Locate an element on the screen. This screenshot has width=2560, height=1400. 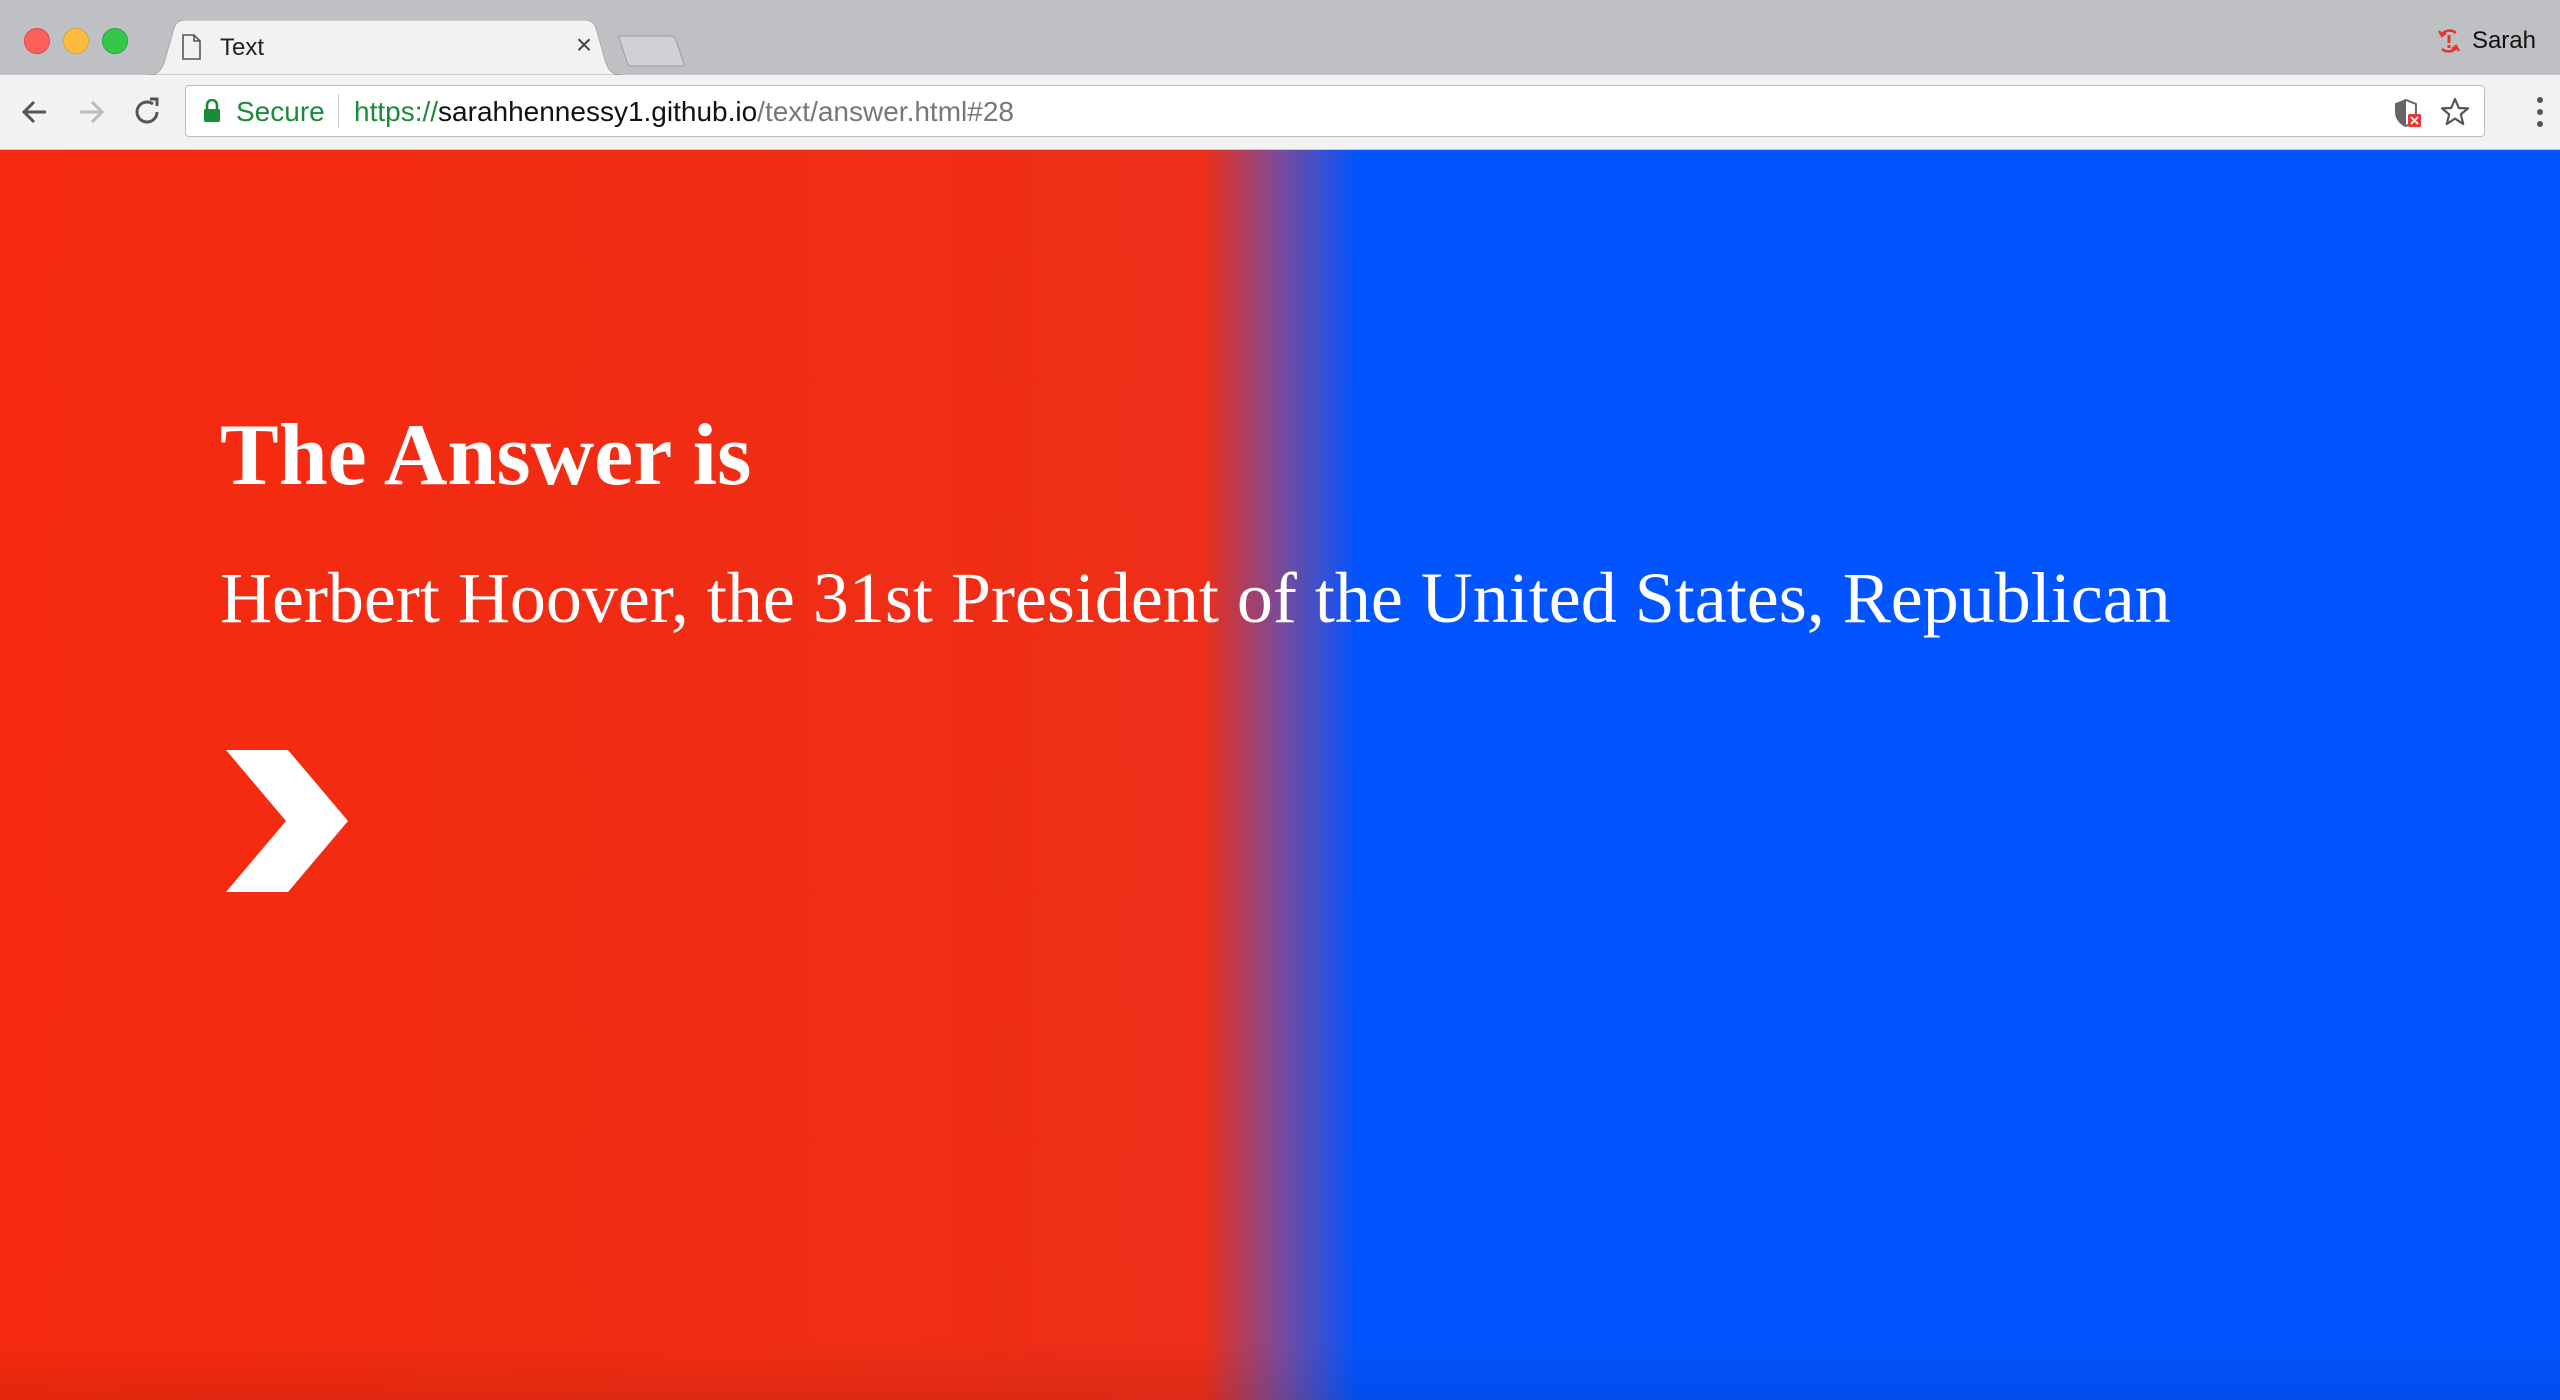
url-host: sarahhennessy1.github.io is located at coordinates (598, 111).